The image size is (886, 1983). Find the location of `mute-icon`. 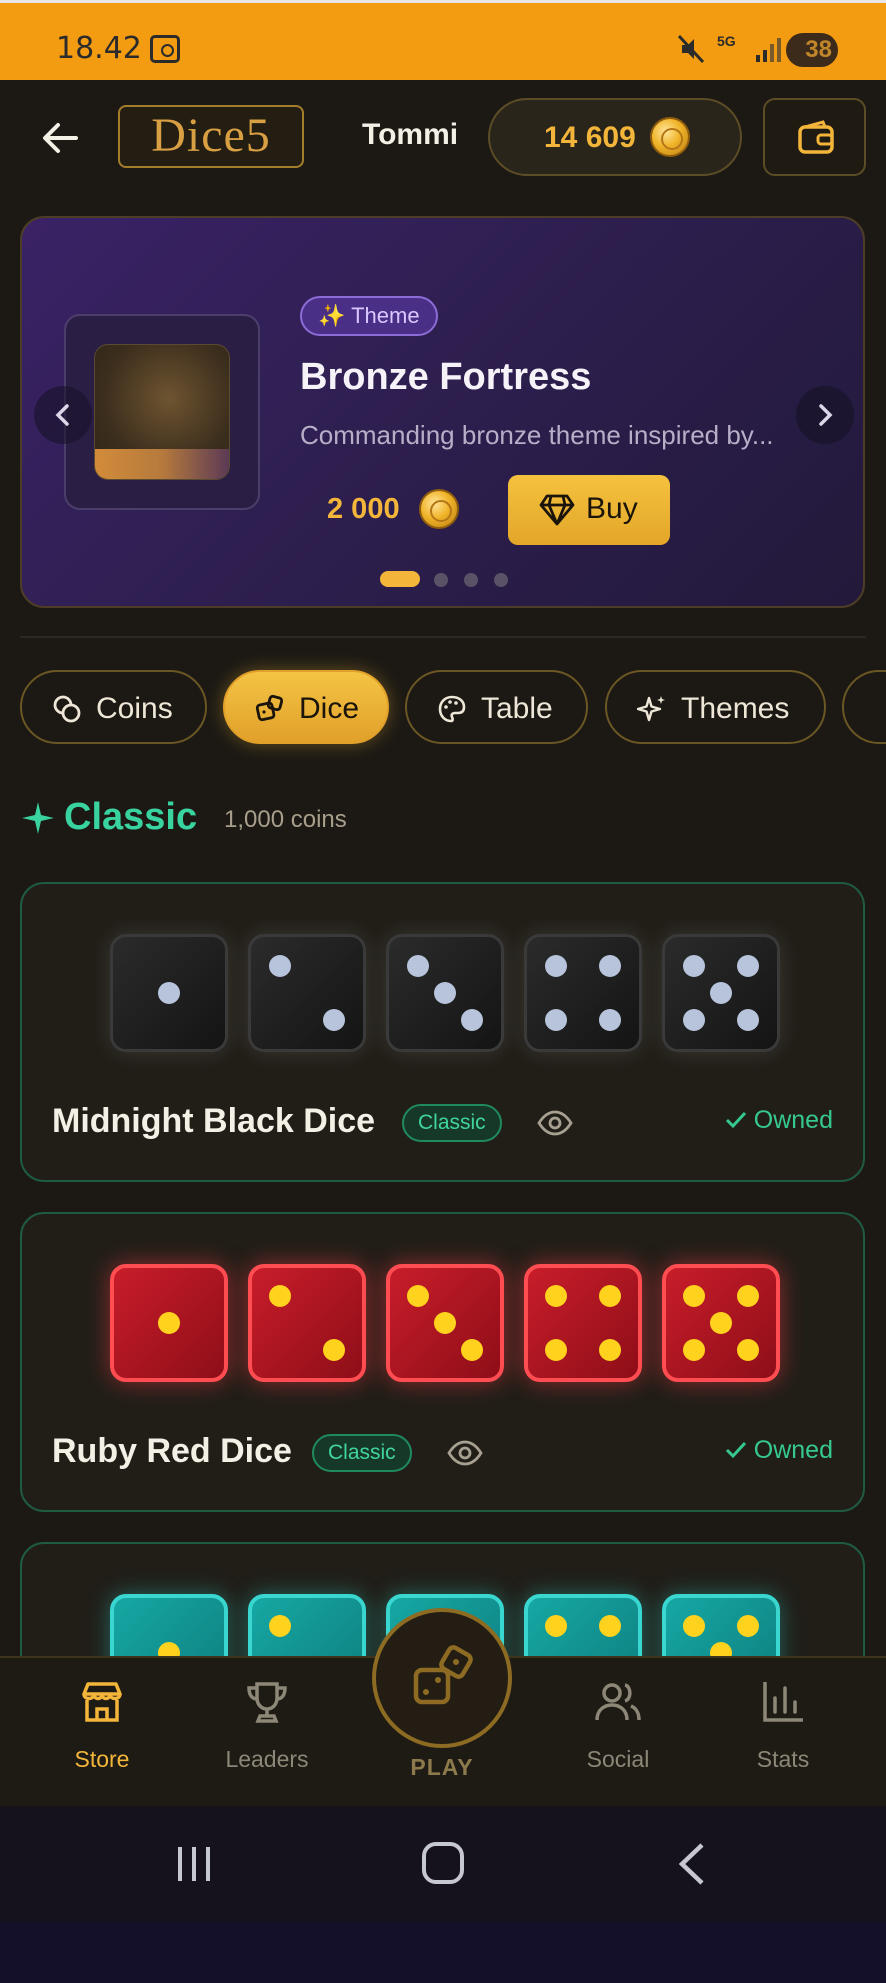

mute-icon is located at coordinates (691, 49).